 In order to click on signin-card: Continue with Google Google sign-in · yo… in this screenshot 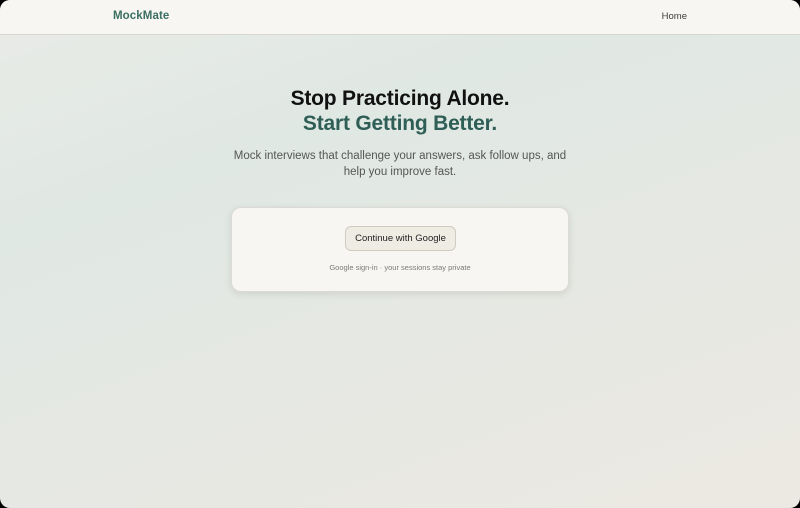, I will do `click(400, 249)`.